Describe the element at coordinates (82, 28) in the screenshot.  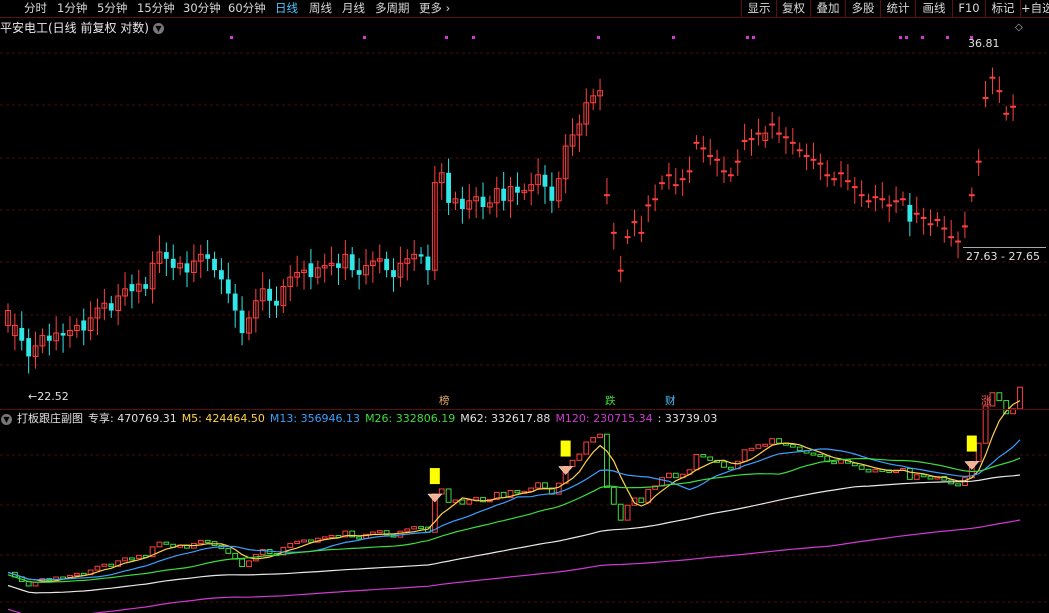
I see `main-chart-header: 平安电工(日线 前复权 对数) ▼` at that location.